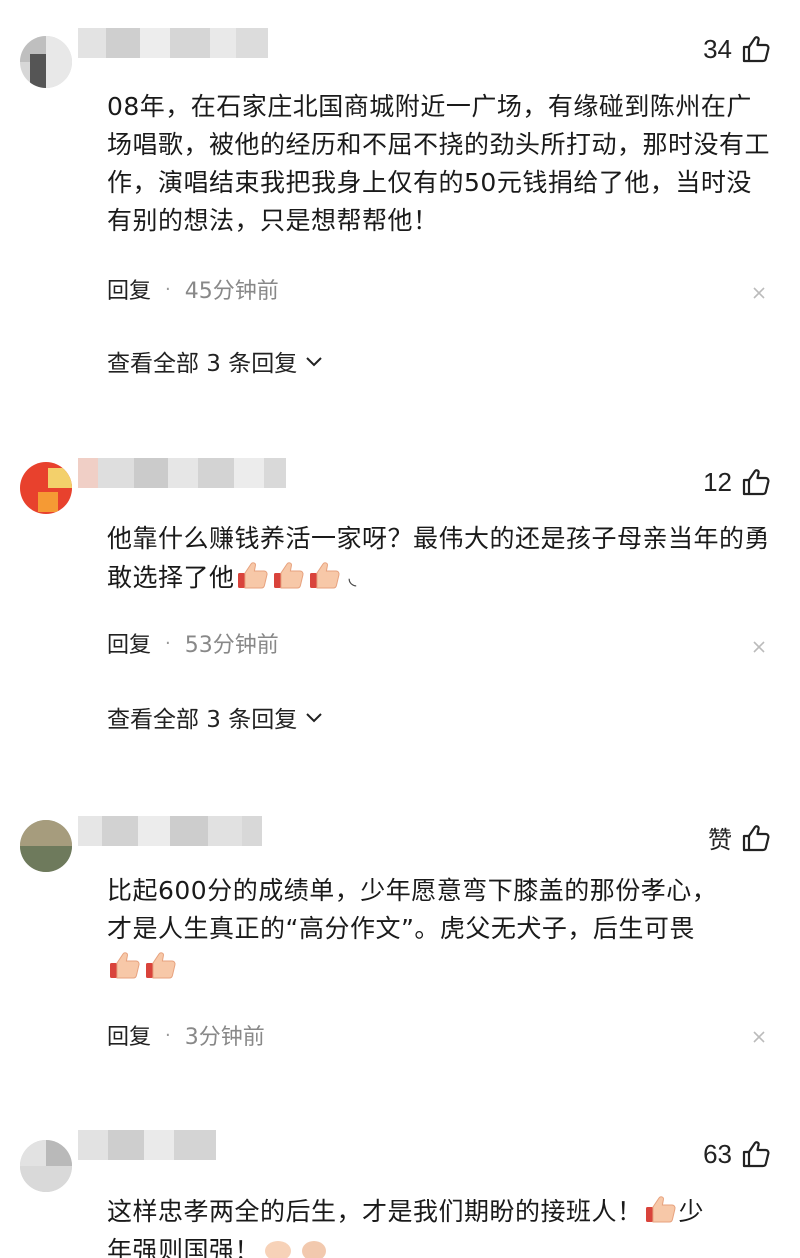 The height and width of the screenshot is (1258, 800). I want to click on avatar, so click(46, 1166).